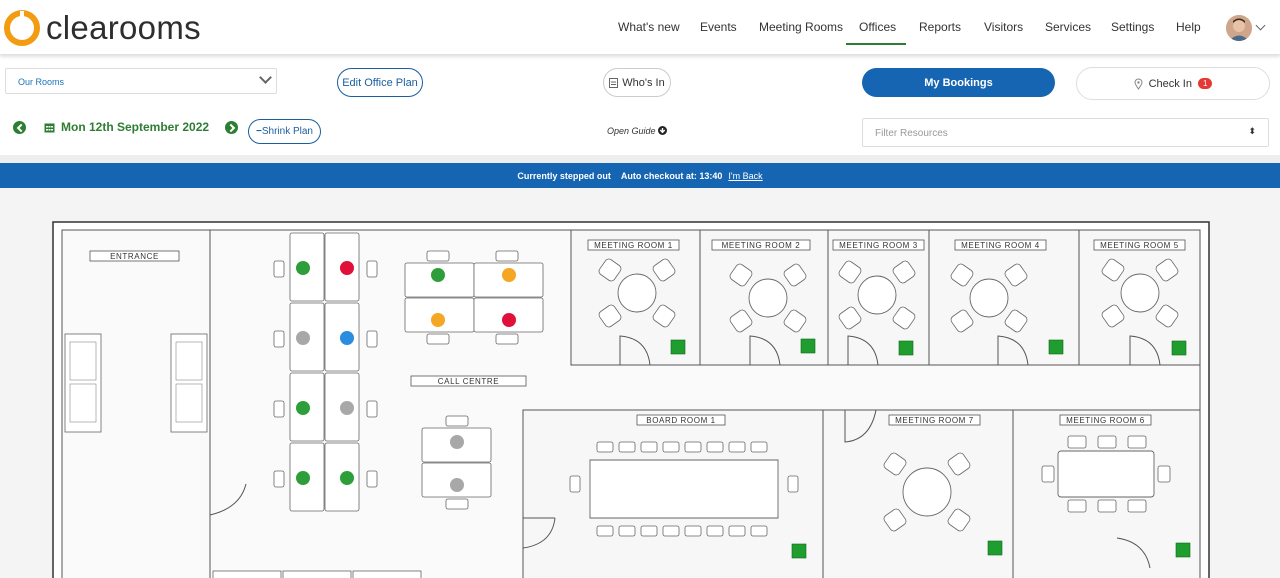  I want to click on meeting-room-5-label: MEETING ROOM 5, so click(1139, 245).